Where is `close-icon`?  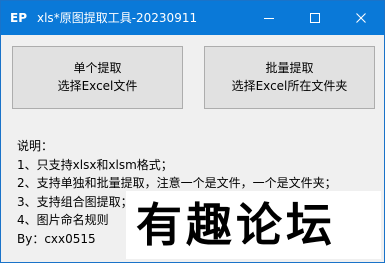 close-icon is located at coordinates (361, 18).